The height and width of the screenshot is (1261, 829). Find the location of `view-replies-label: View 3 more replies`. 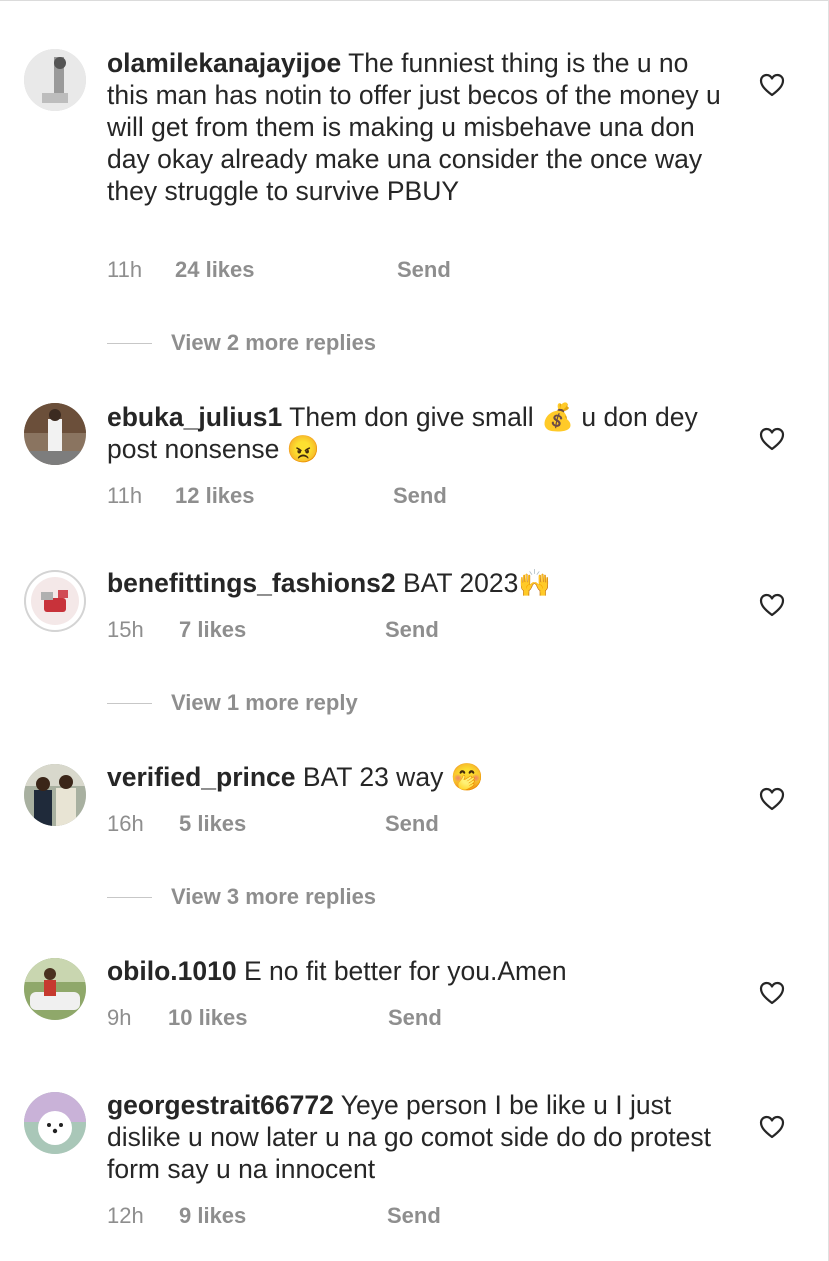

view-replies-label: View 3 more replies is located at coordinates (273, 897).